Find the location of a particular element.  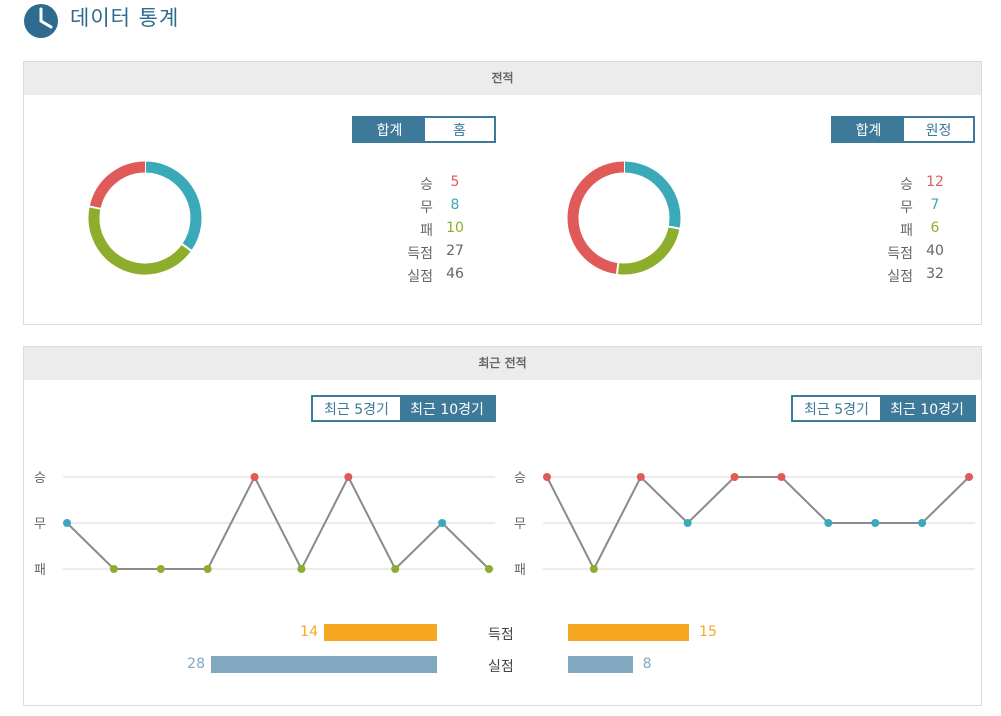

stat-value: 40 is located at coordinates (935, 251).